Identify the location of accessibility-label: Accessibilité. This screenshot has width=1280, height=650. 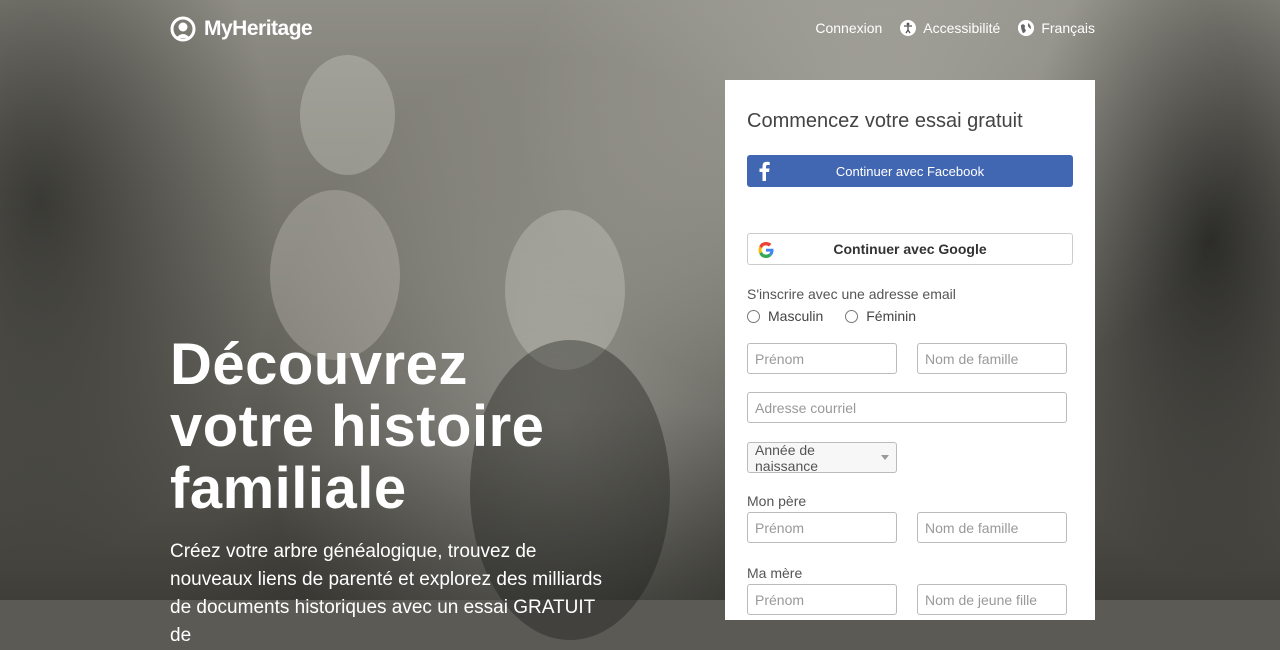
(962, 28).